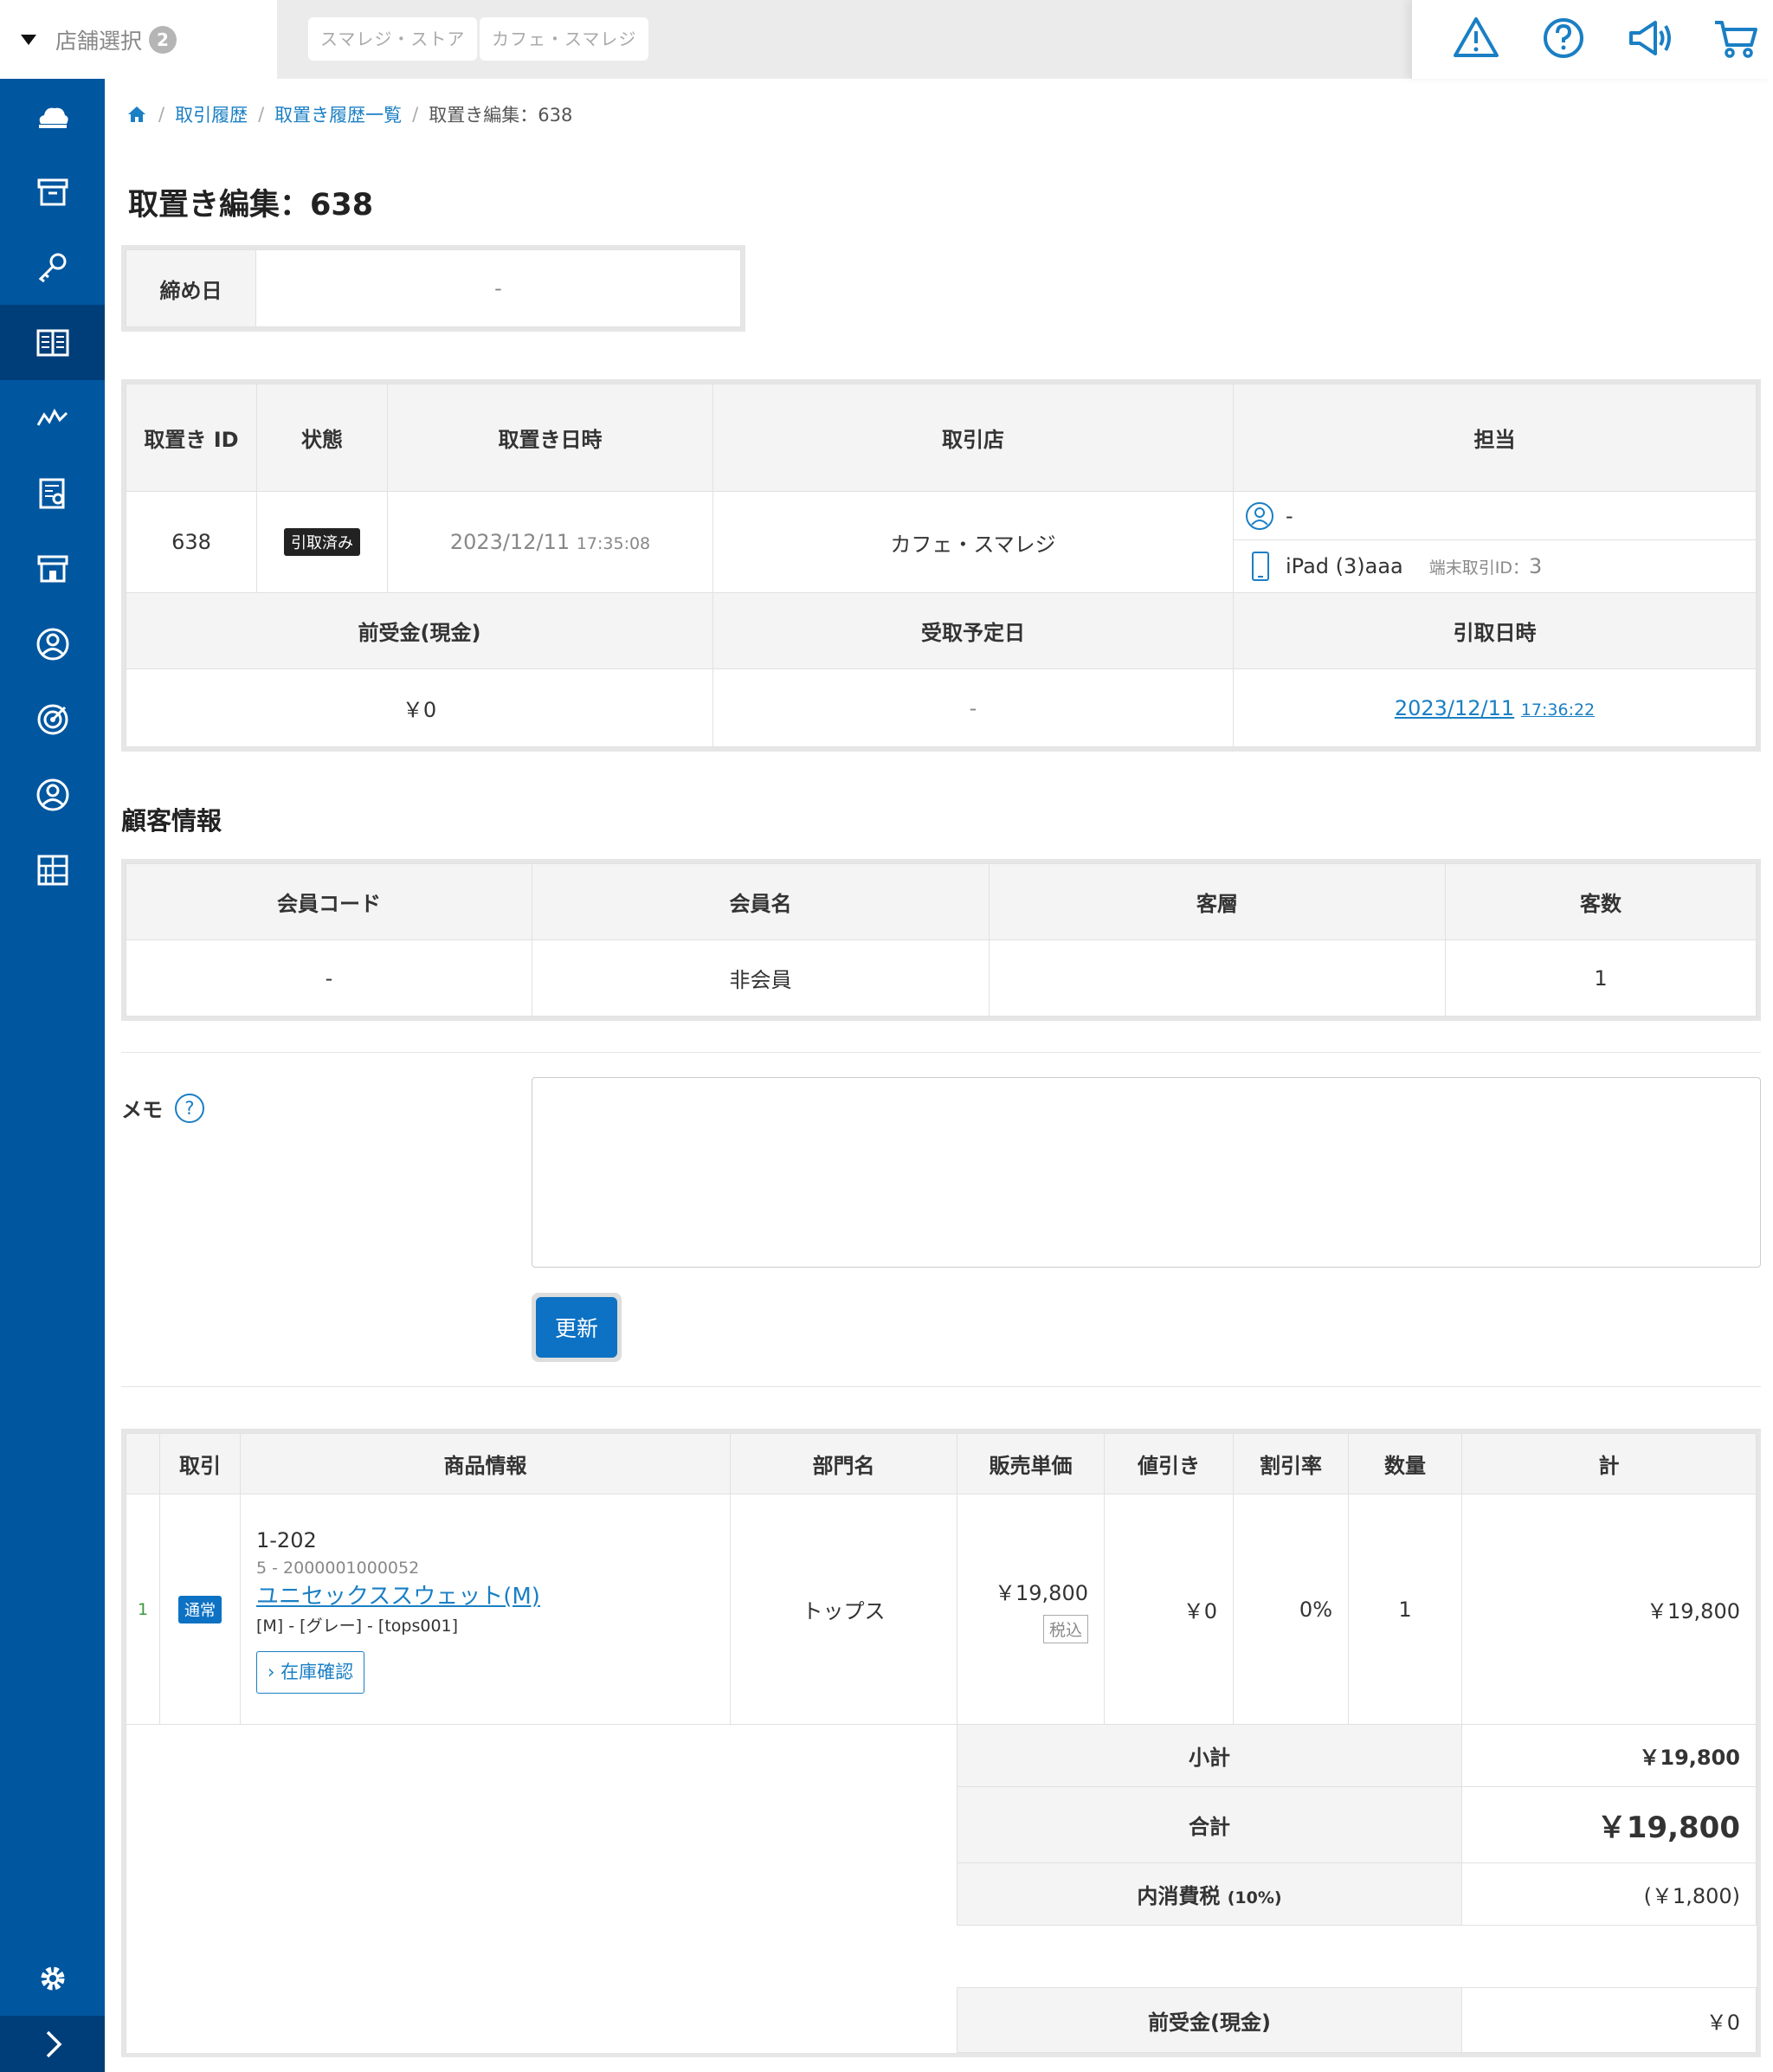 This screenshot has height=2072, width=1773. Describe the element at coordinates (973, 630) in the screenshot. I see `col-pickup-scheduled: 受取予定日` at that location.